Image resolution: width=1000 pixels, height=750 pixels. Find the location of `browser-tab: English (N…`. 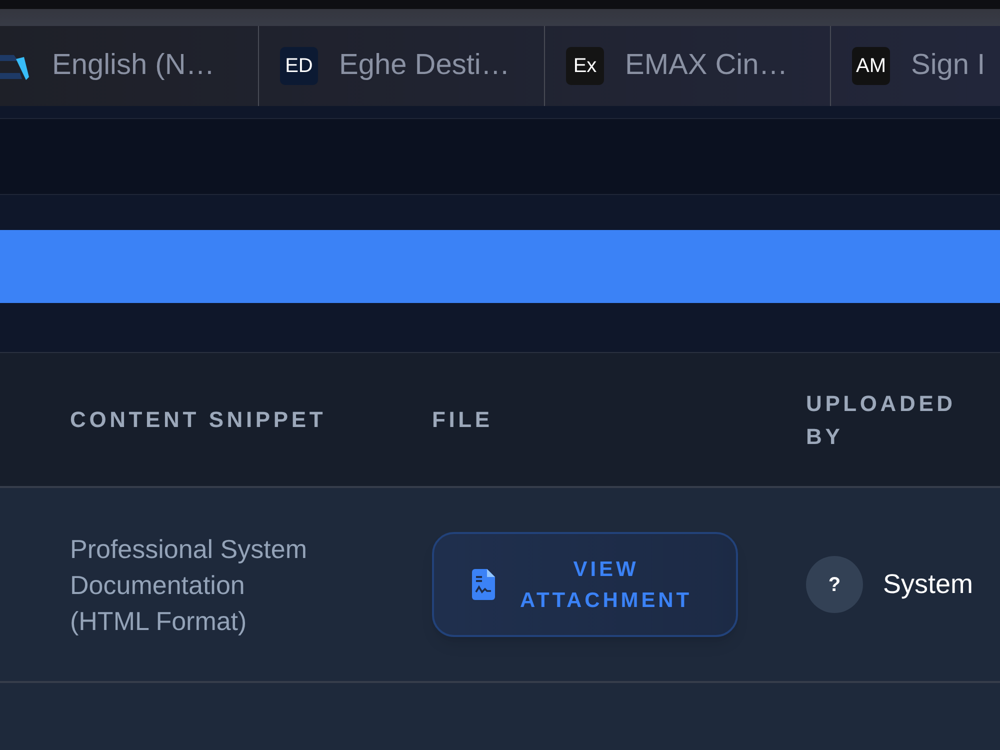

browser-tab: English (N… is located at coordinates (129, 66).